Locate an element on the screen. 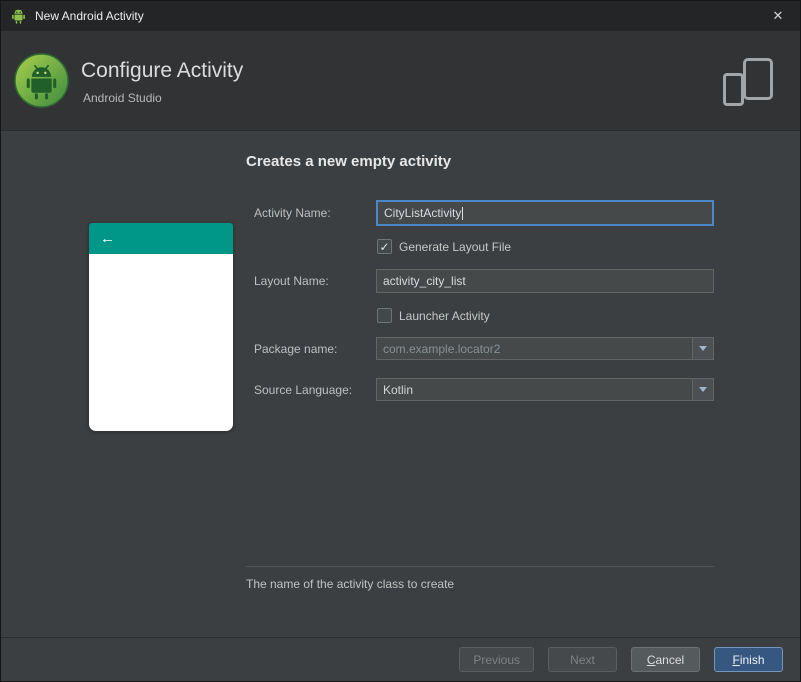 This screenshot has width=801, height=682. layout-name-input: activity_city_list is located at coordinates (545, 281).